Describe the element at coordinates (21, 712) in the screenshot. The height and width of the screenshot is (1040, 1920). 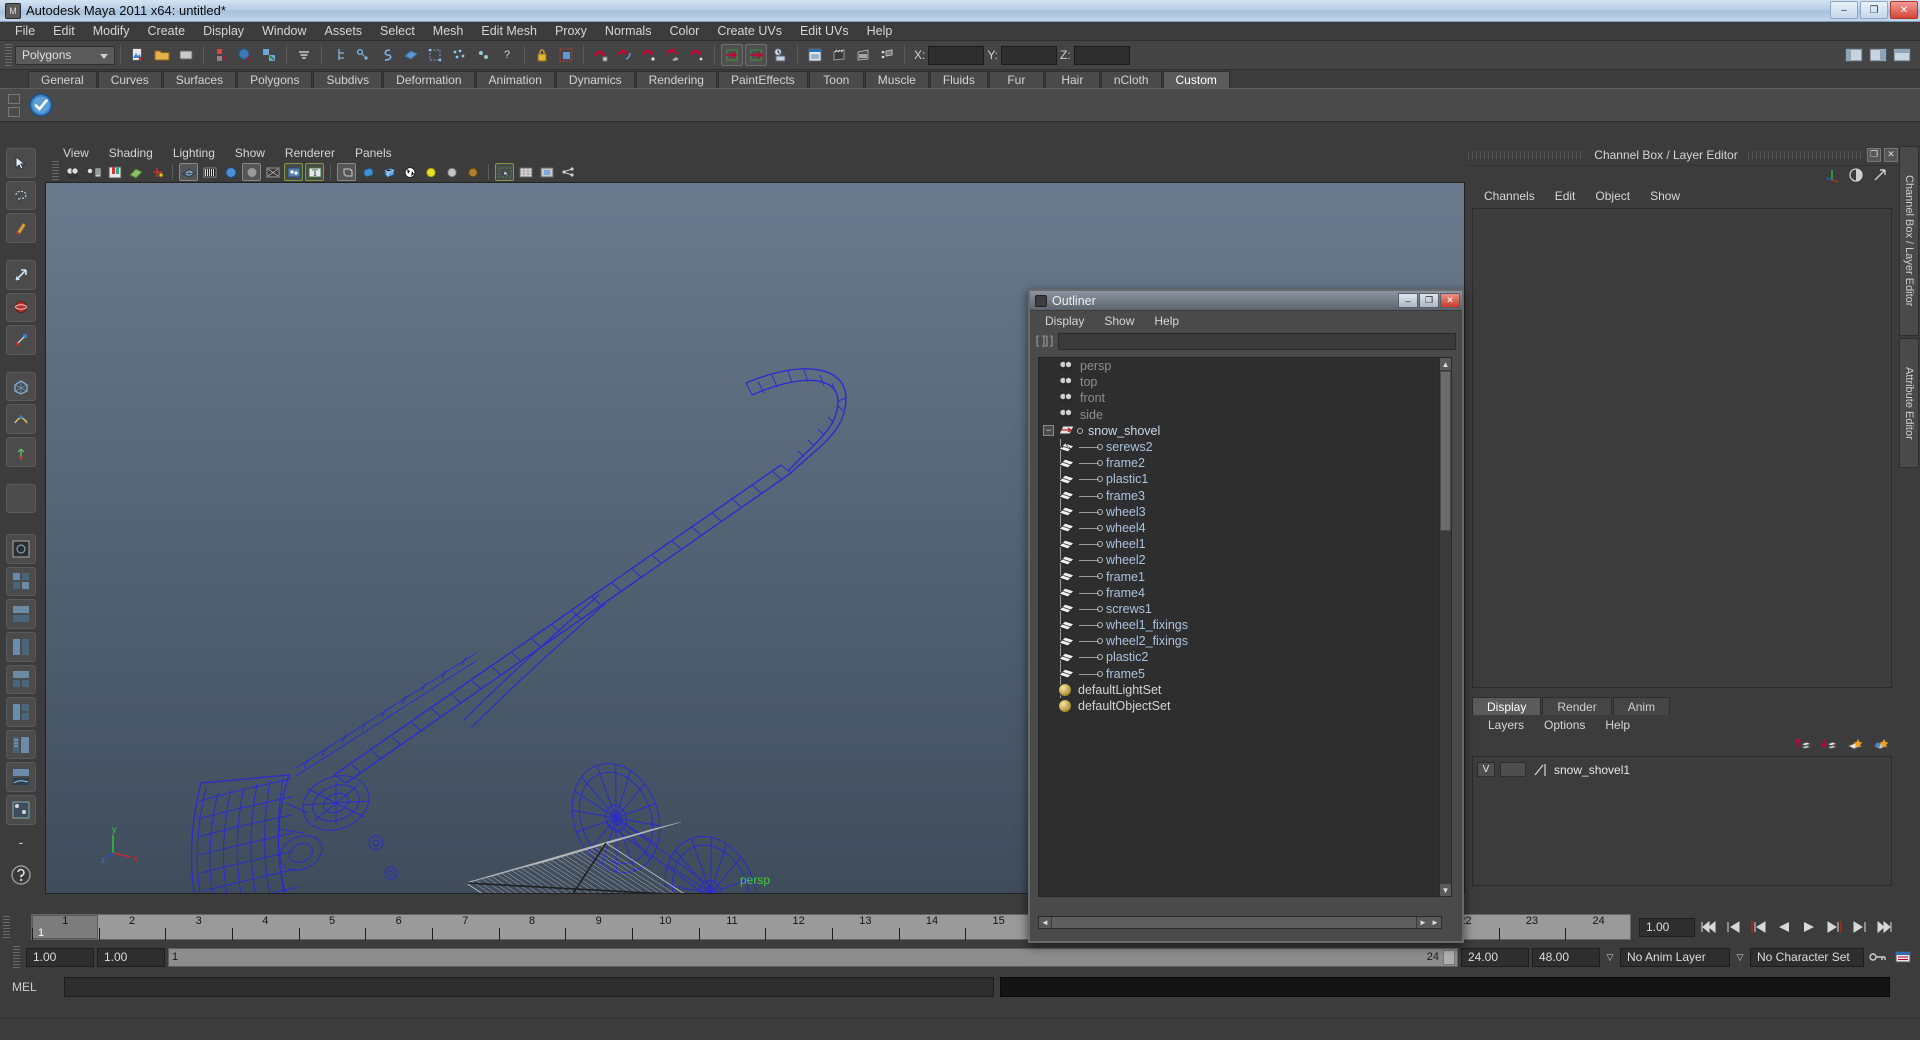
I see `layout-three-left-icon` at that location.